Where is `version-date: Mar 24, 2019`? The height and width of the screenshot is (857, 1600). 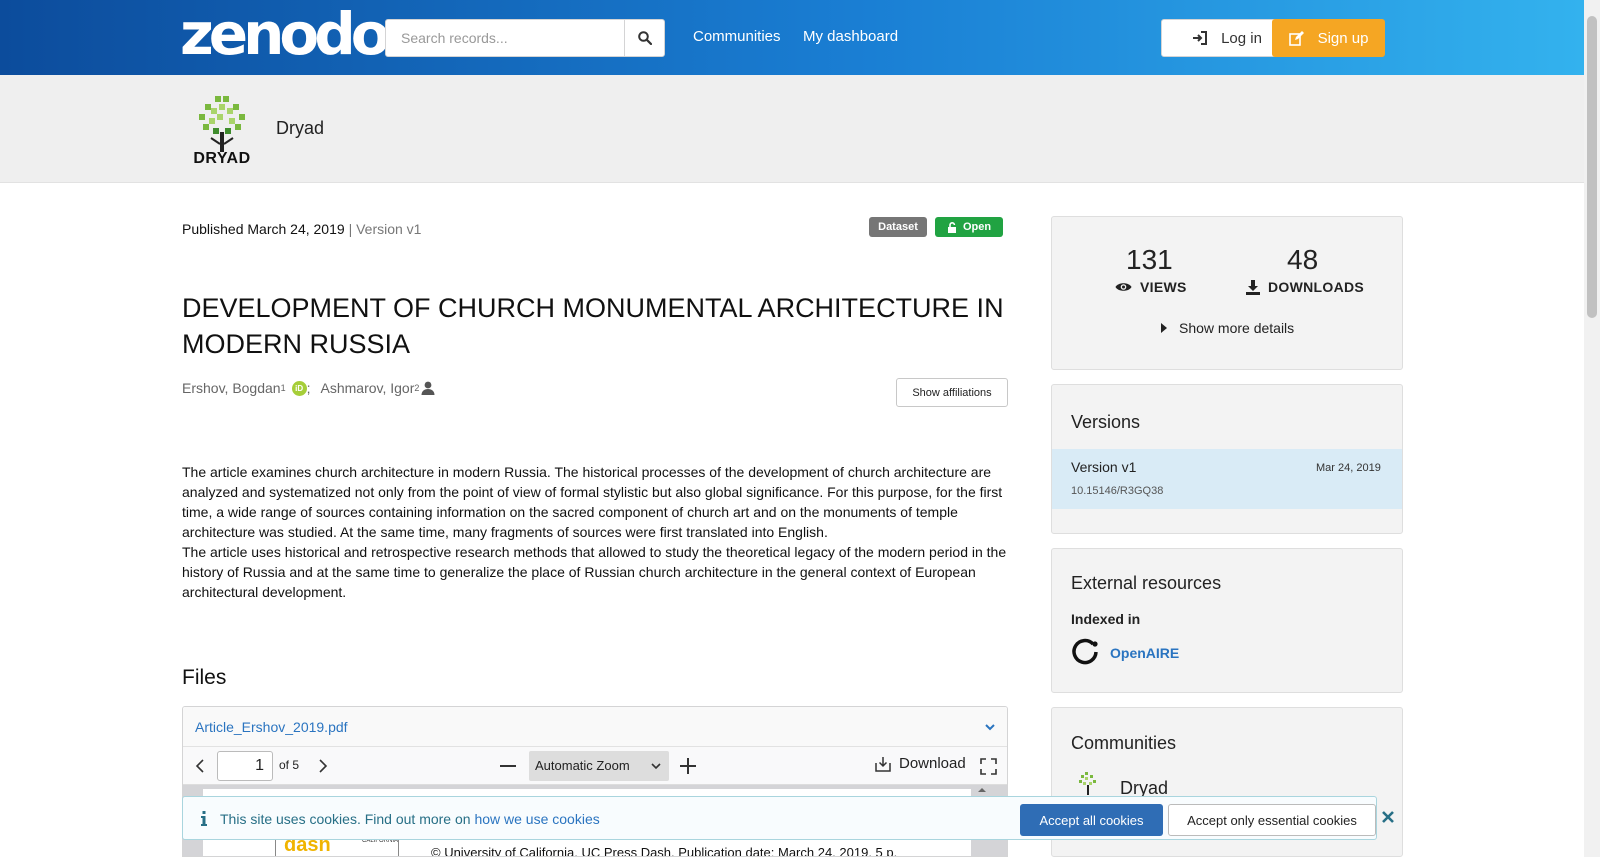
version-date: Mar 24, 2019 is located at coordinates (1348, 468).